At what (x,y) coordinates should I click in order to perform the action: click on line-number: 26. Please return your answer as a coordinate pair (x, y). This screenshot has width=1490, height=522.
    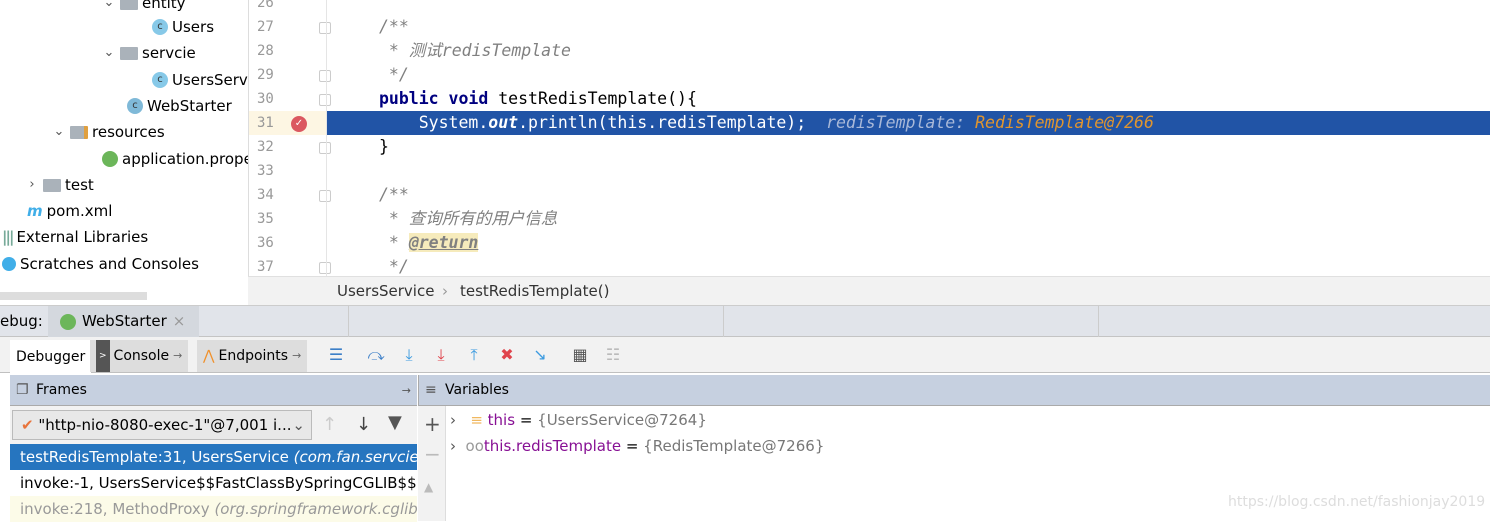
    Looking at the image, I should click on (265, 5).